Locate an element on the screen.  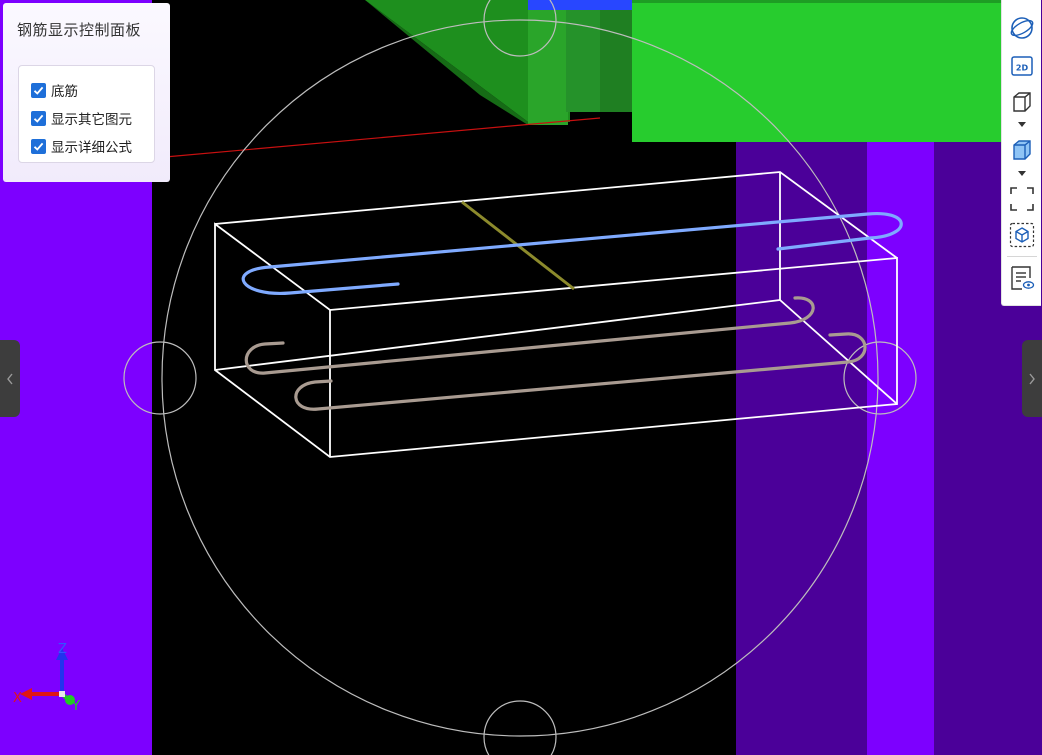
section-box-button is located at coordinates (1022, 235).